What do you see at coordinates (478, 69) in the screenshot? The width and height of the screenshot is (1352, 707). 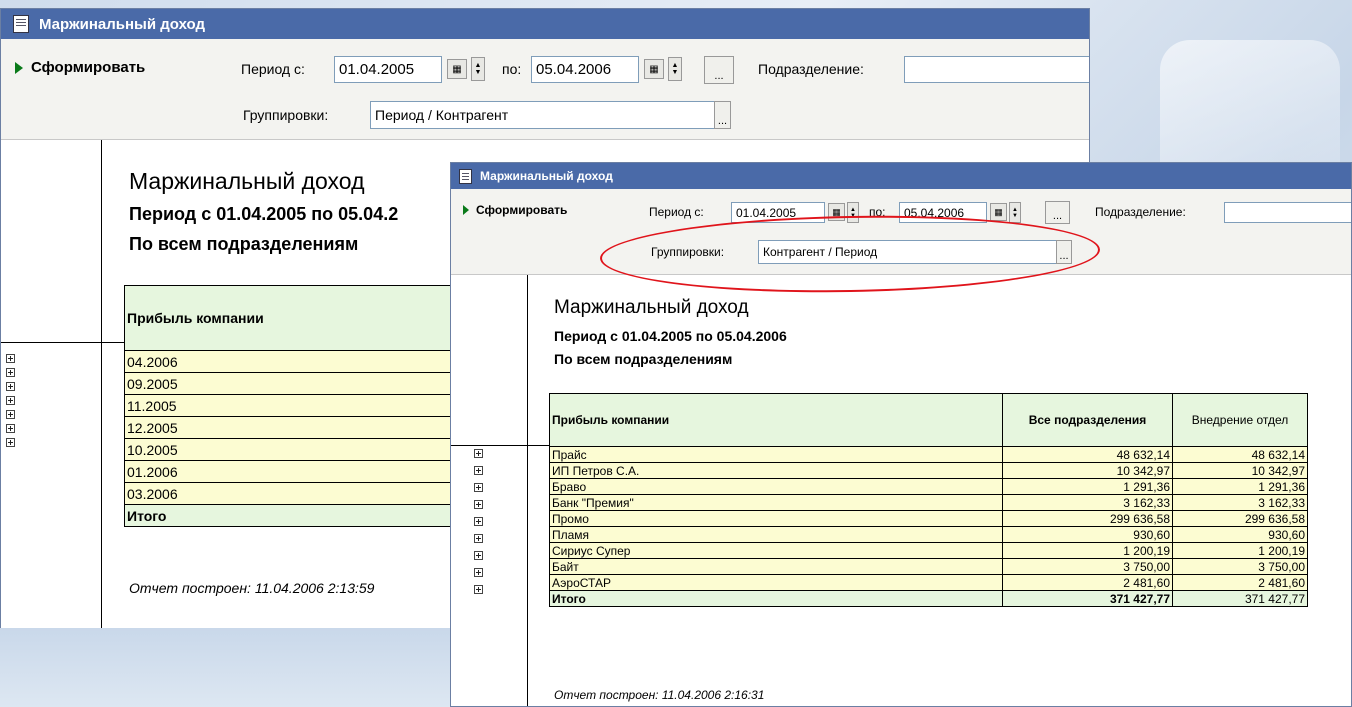 I see `back-spin-from: ▲ ▼` at bounding box center [478, 69].